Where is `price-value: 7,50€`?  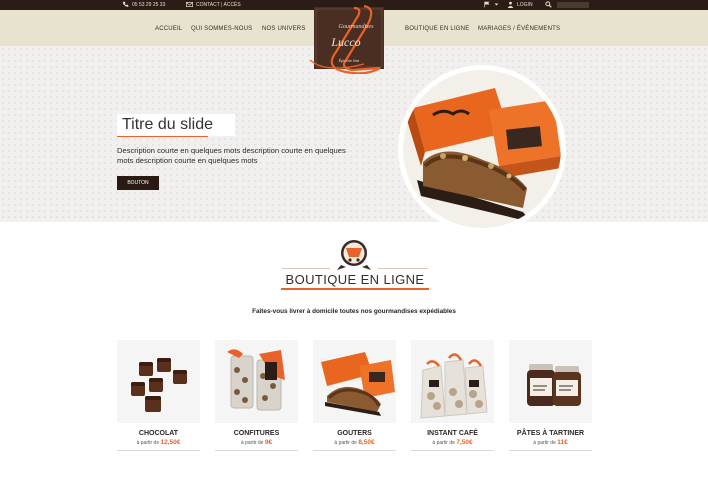
price-value: 7,50€ is located at coordinates (464, 442).